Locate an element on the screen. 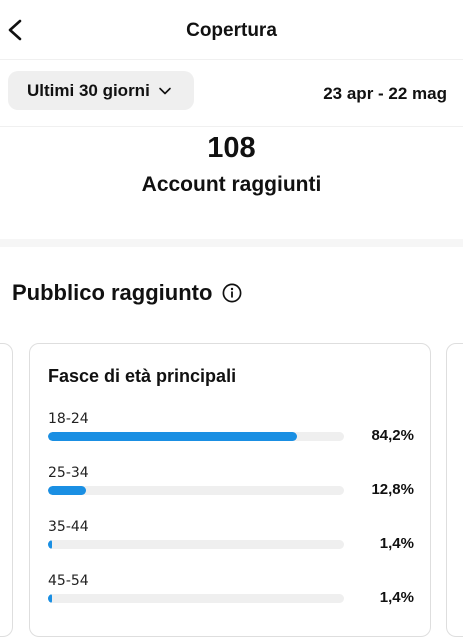  percent-value: 84,2% is located at coordinates (392, 435).